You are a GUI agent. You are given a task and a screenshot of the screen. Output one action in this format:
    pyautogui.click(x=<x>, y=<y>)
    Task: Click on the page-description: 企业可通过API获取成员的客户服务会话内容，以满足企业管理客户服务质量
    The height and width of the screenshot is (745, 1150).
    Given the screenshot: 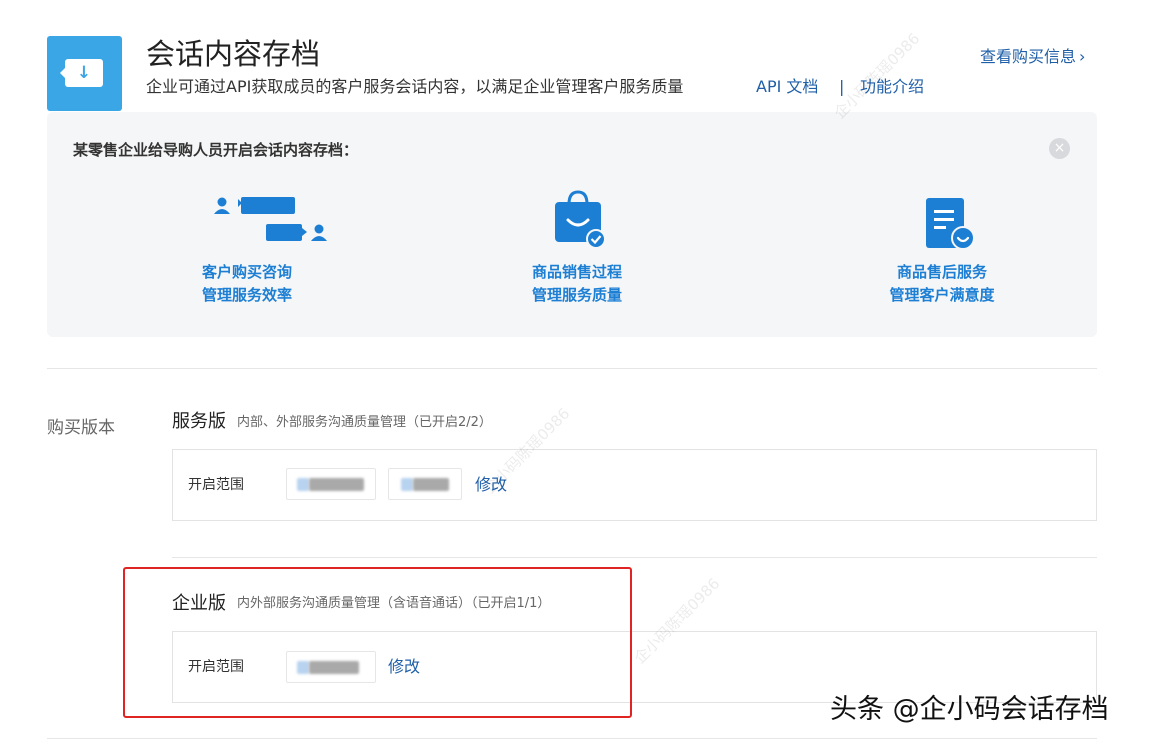 What is the action you would take?
    pyautogui.click(x=415, y=86)
    